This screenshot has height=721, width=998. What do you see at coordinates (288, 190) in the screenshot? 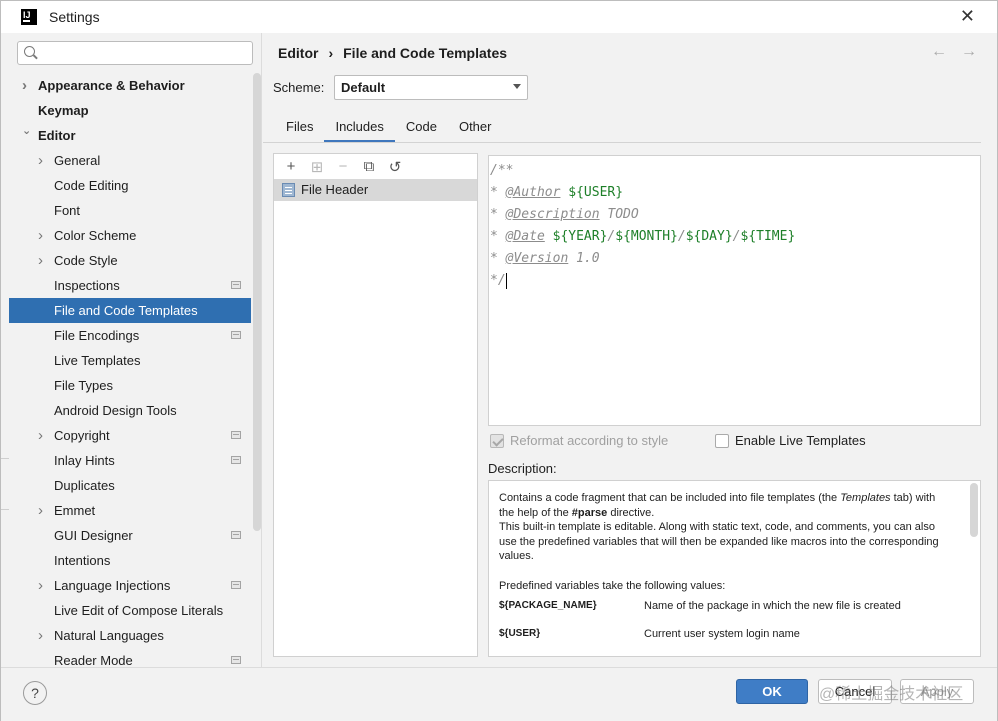
I see `file-template-icon` at bounding box center [288, 190].